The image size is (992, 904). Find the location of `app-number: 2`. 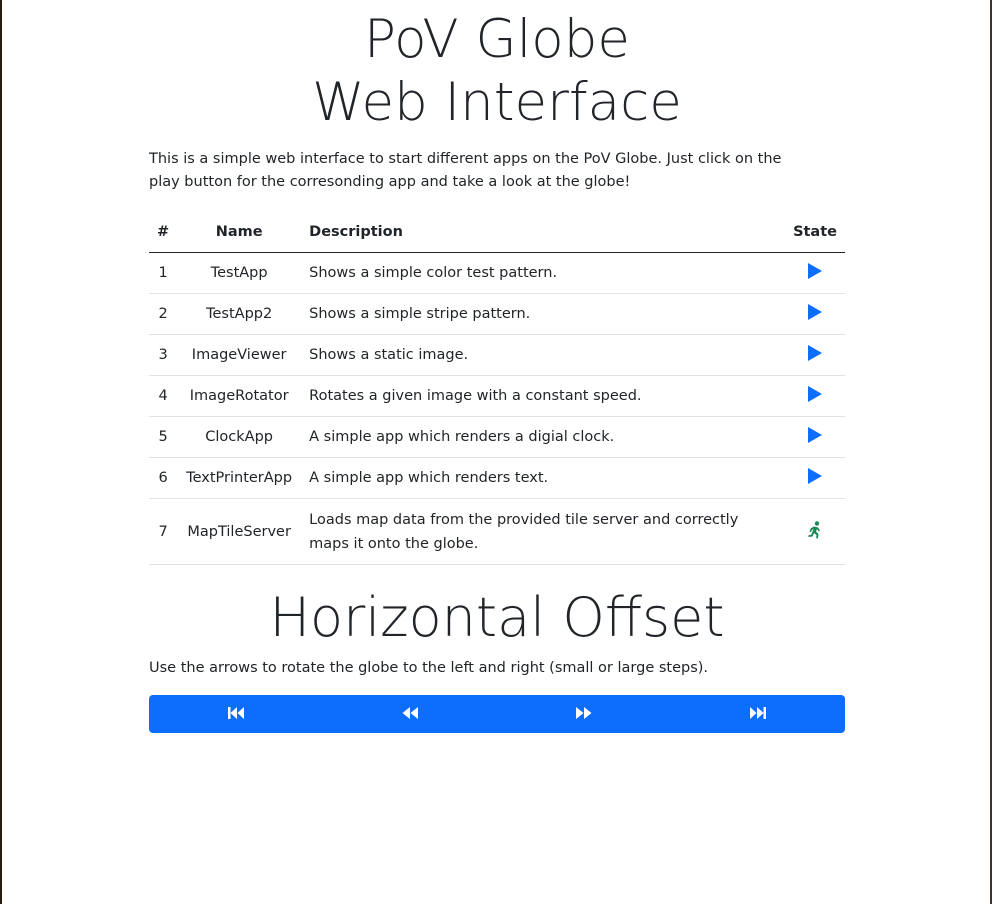

app-number: 2 is located at coordinates (163, 314).